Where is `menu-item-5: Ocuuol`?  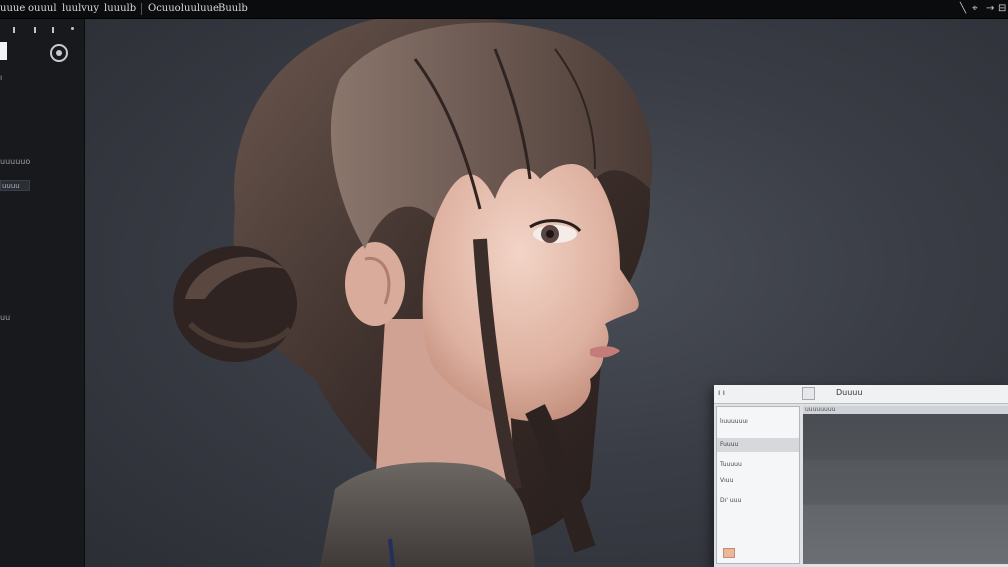 menu-item-5: Ocuuol is located at coordinates (166, 9).